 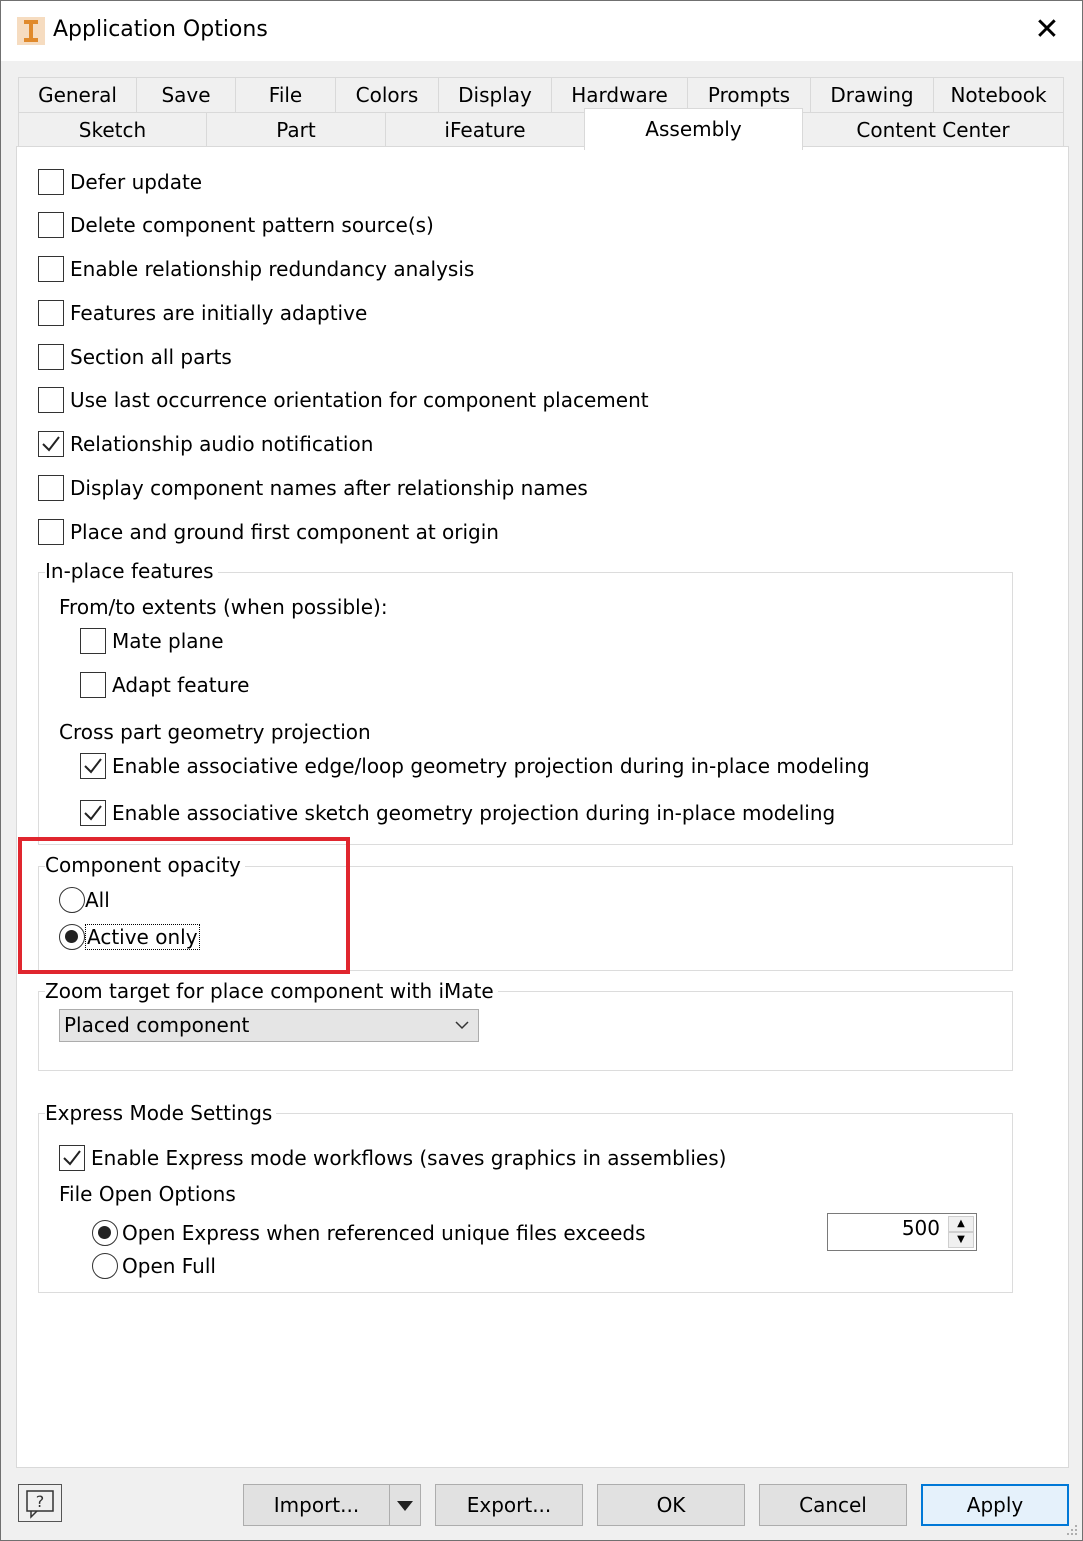 I want to click on cross-part-label: Cross part geometry projection, so click(x=215, y=732).